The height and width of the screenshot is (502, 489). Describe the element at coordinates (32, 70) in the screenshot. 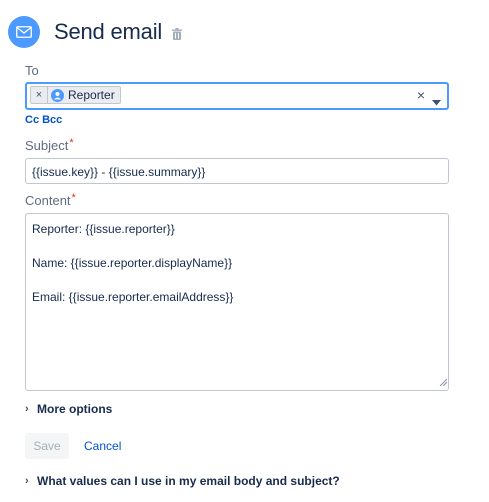

I see `to-label: To` at that location.